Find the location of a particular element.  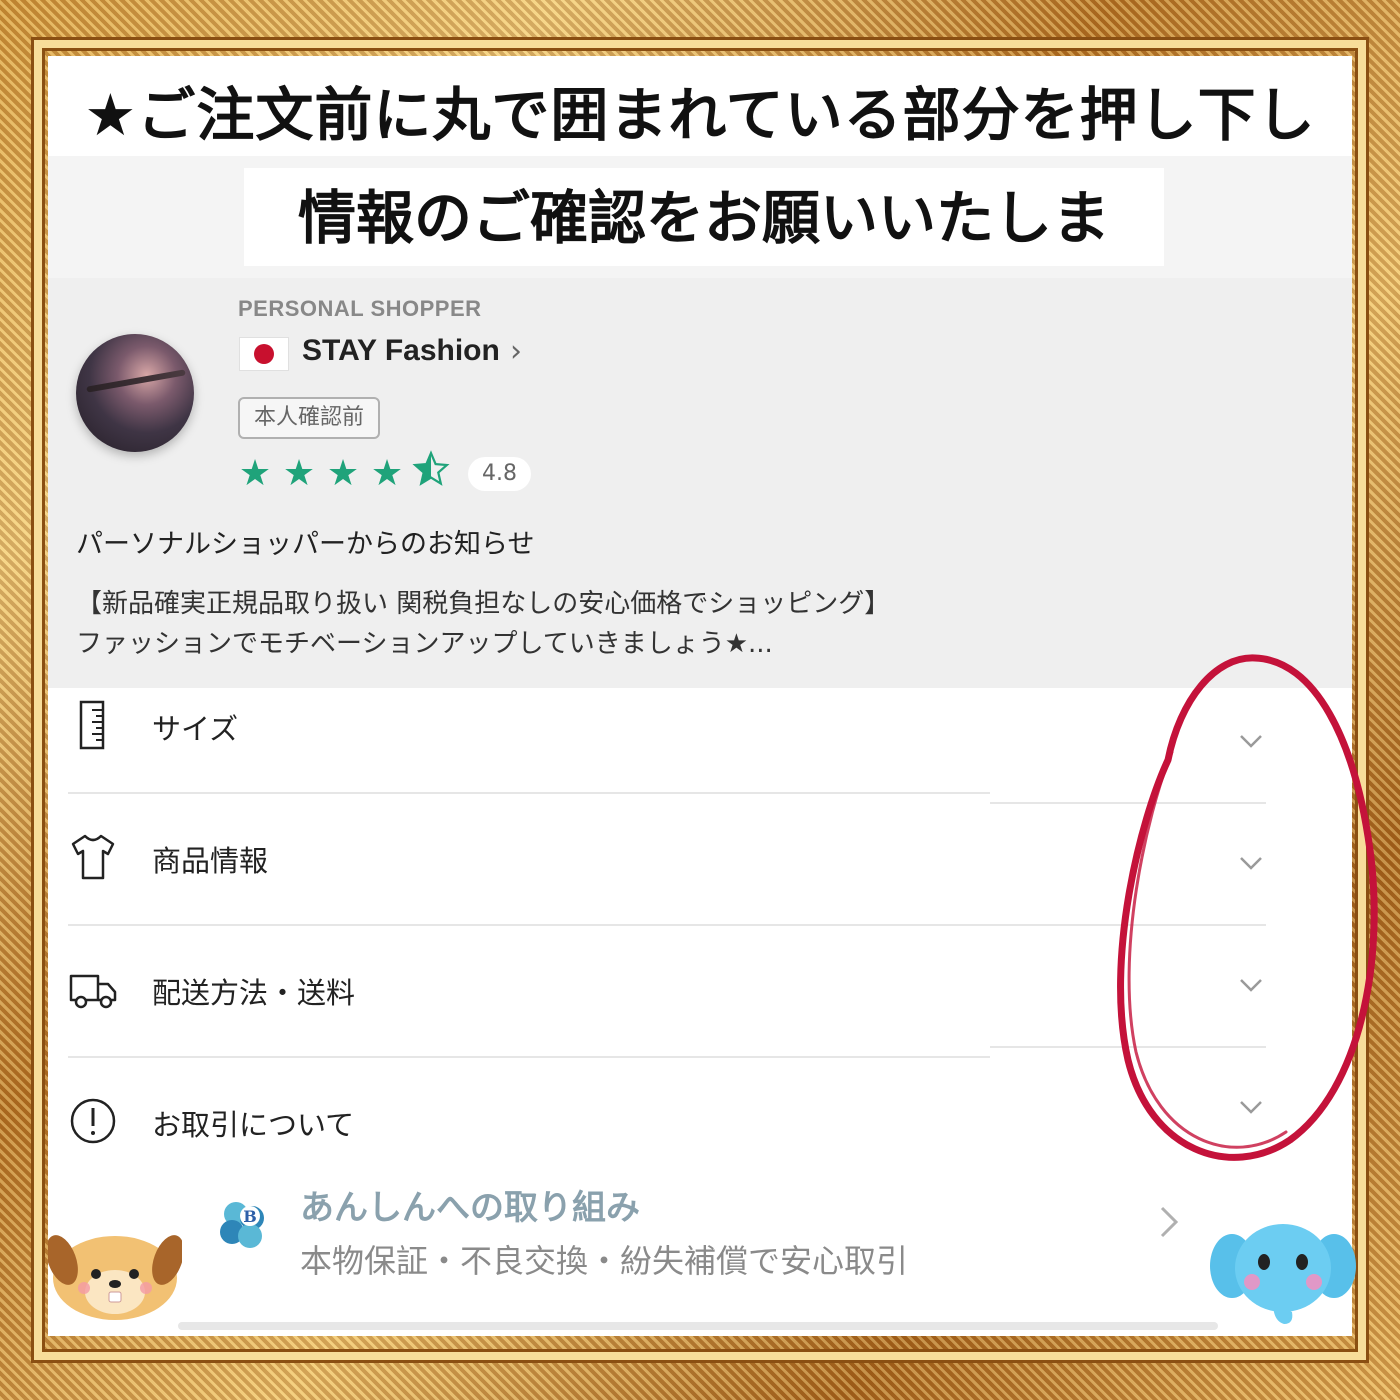

ansin-subtitle: 本物保証・不良交換・紛失補償で安心取引 is located at coordinates (604, 1261).